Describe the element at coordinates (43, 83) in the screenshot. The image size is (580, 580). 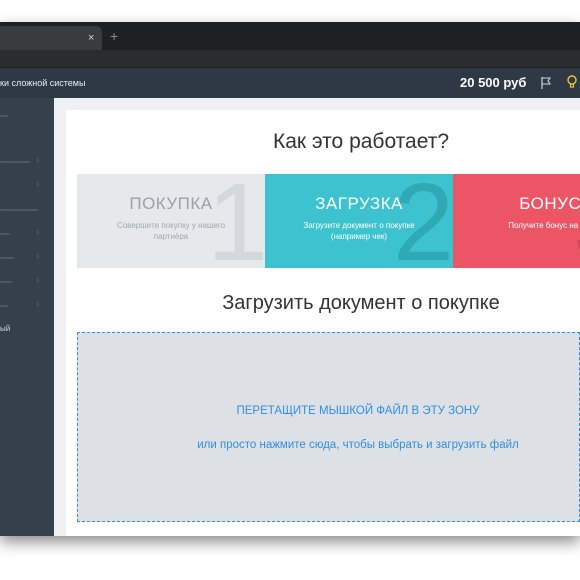
I see `app-title: ки сложной системы` at that location.